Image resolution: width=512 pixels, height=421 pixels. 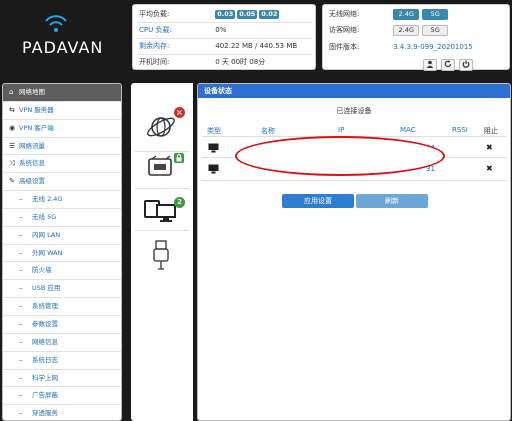 I want to click on load-row: 平均负载: 0.03 0.05 0.02, so click(x=210, y=14).